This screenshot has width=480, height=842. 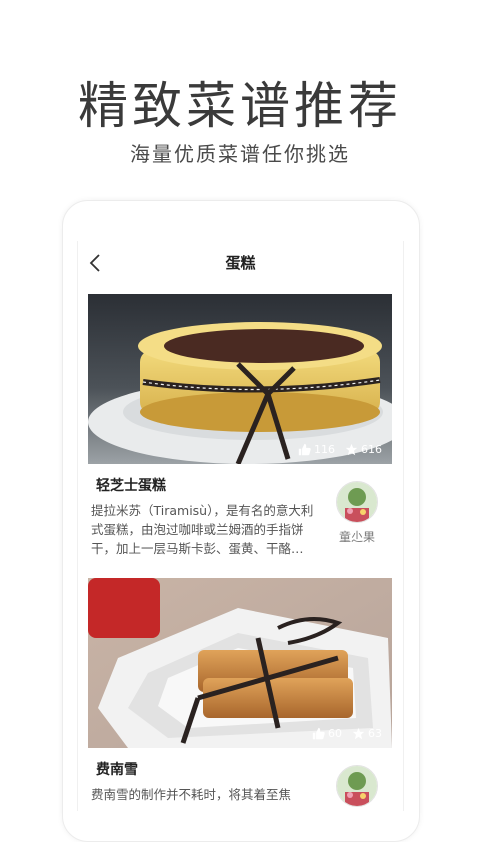 I want to click on recipe-title: 费南雪, so click(x=117, y=769).